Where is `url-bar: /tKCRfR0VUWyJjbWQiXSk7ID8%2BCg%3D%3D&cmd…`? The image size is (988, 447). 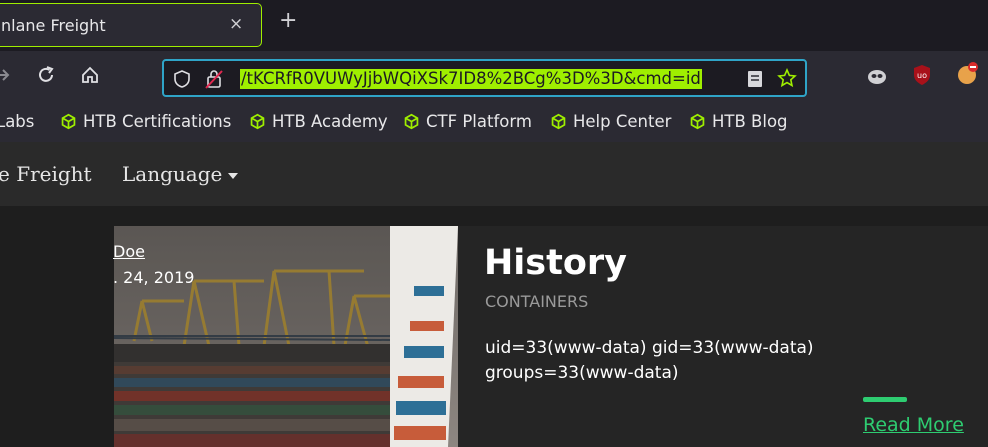
url-bar: /tKCRfR0VUWyJjbWQiXSk7ID8%2BCg%3D%3D&cmd… is located at coordinates (484, 78).